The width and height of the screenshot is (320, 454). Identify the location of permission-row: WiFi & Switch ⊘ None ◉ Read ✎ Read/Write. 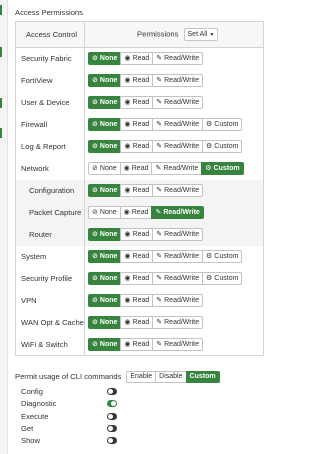
(139, 344).